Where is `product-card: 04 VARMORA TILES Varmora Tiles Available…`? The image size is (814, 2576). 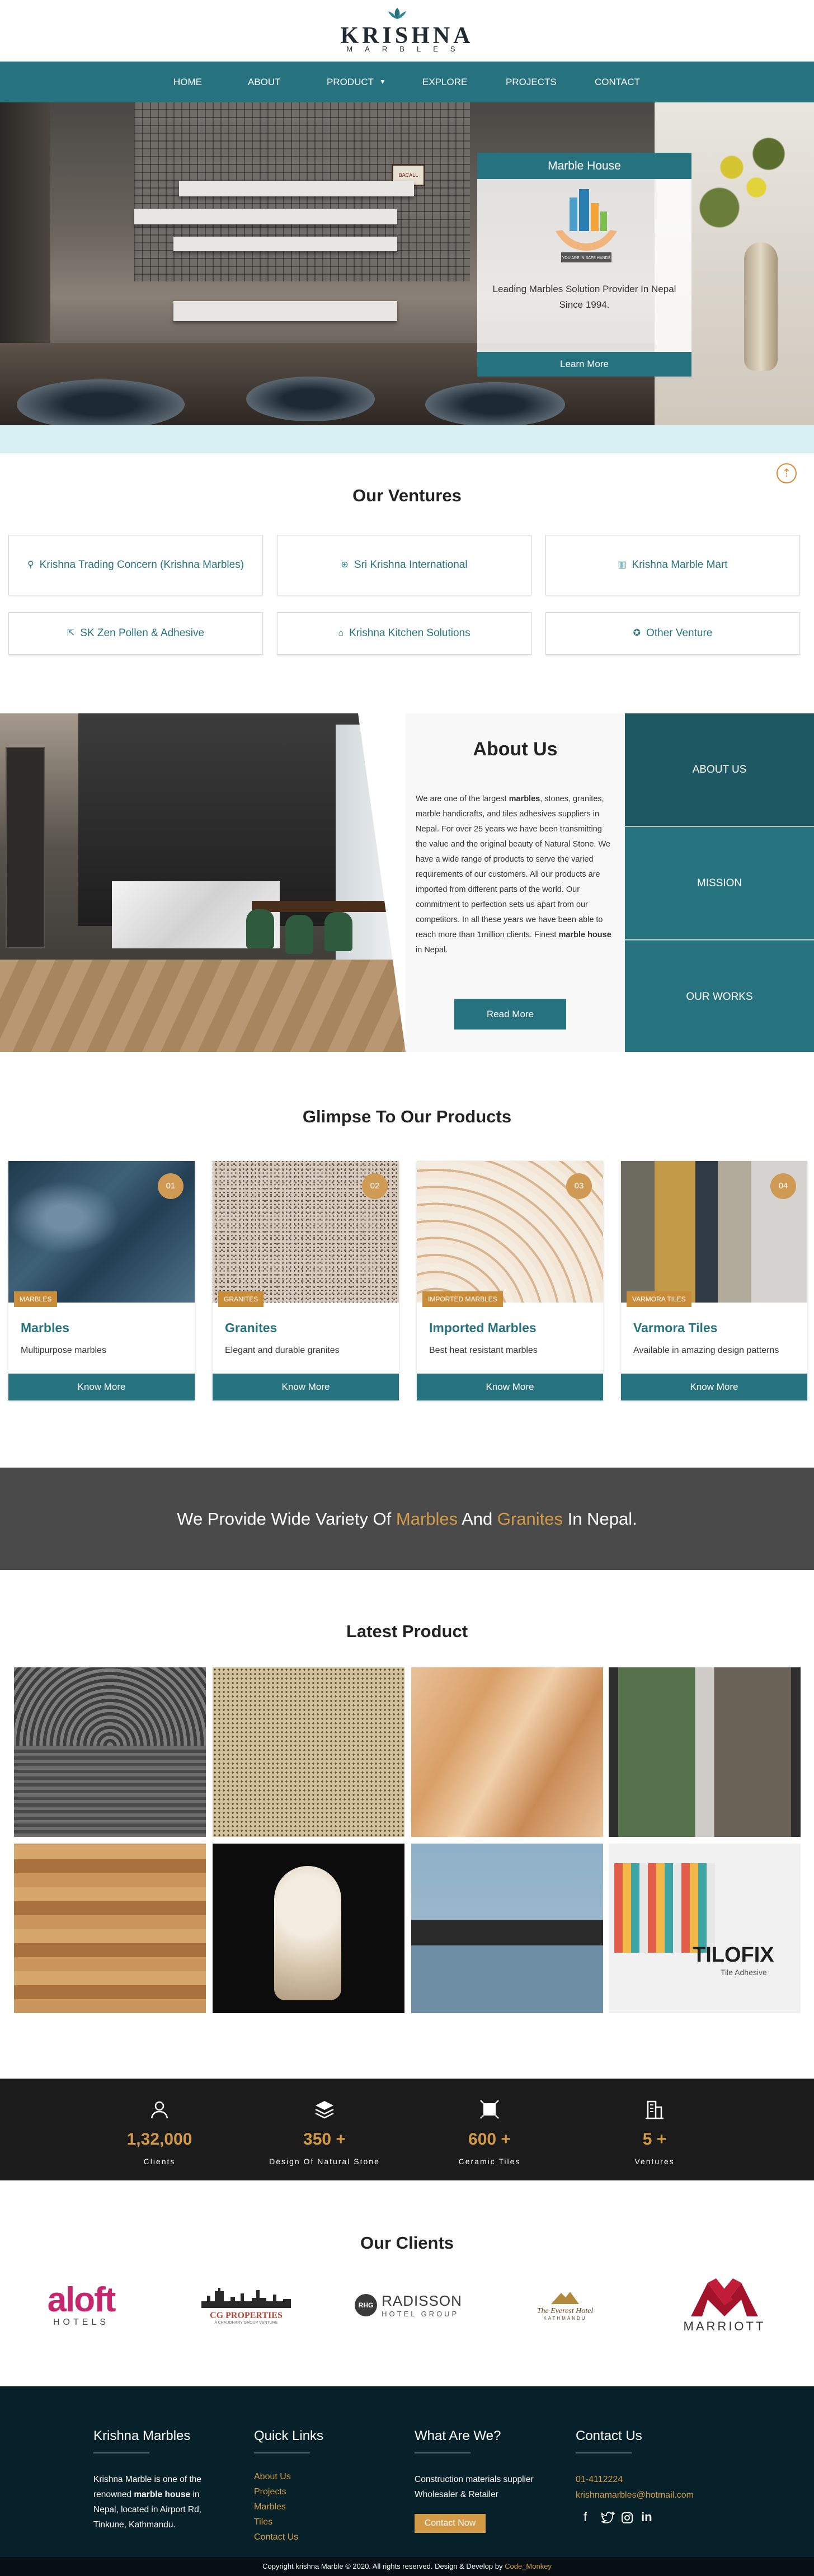 product-card: 04 VARMORA TILES Varmora Tiles Available… is located at coordinates (714, 1280).